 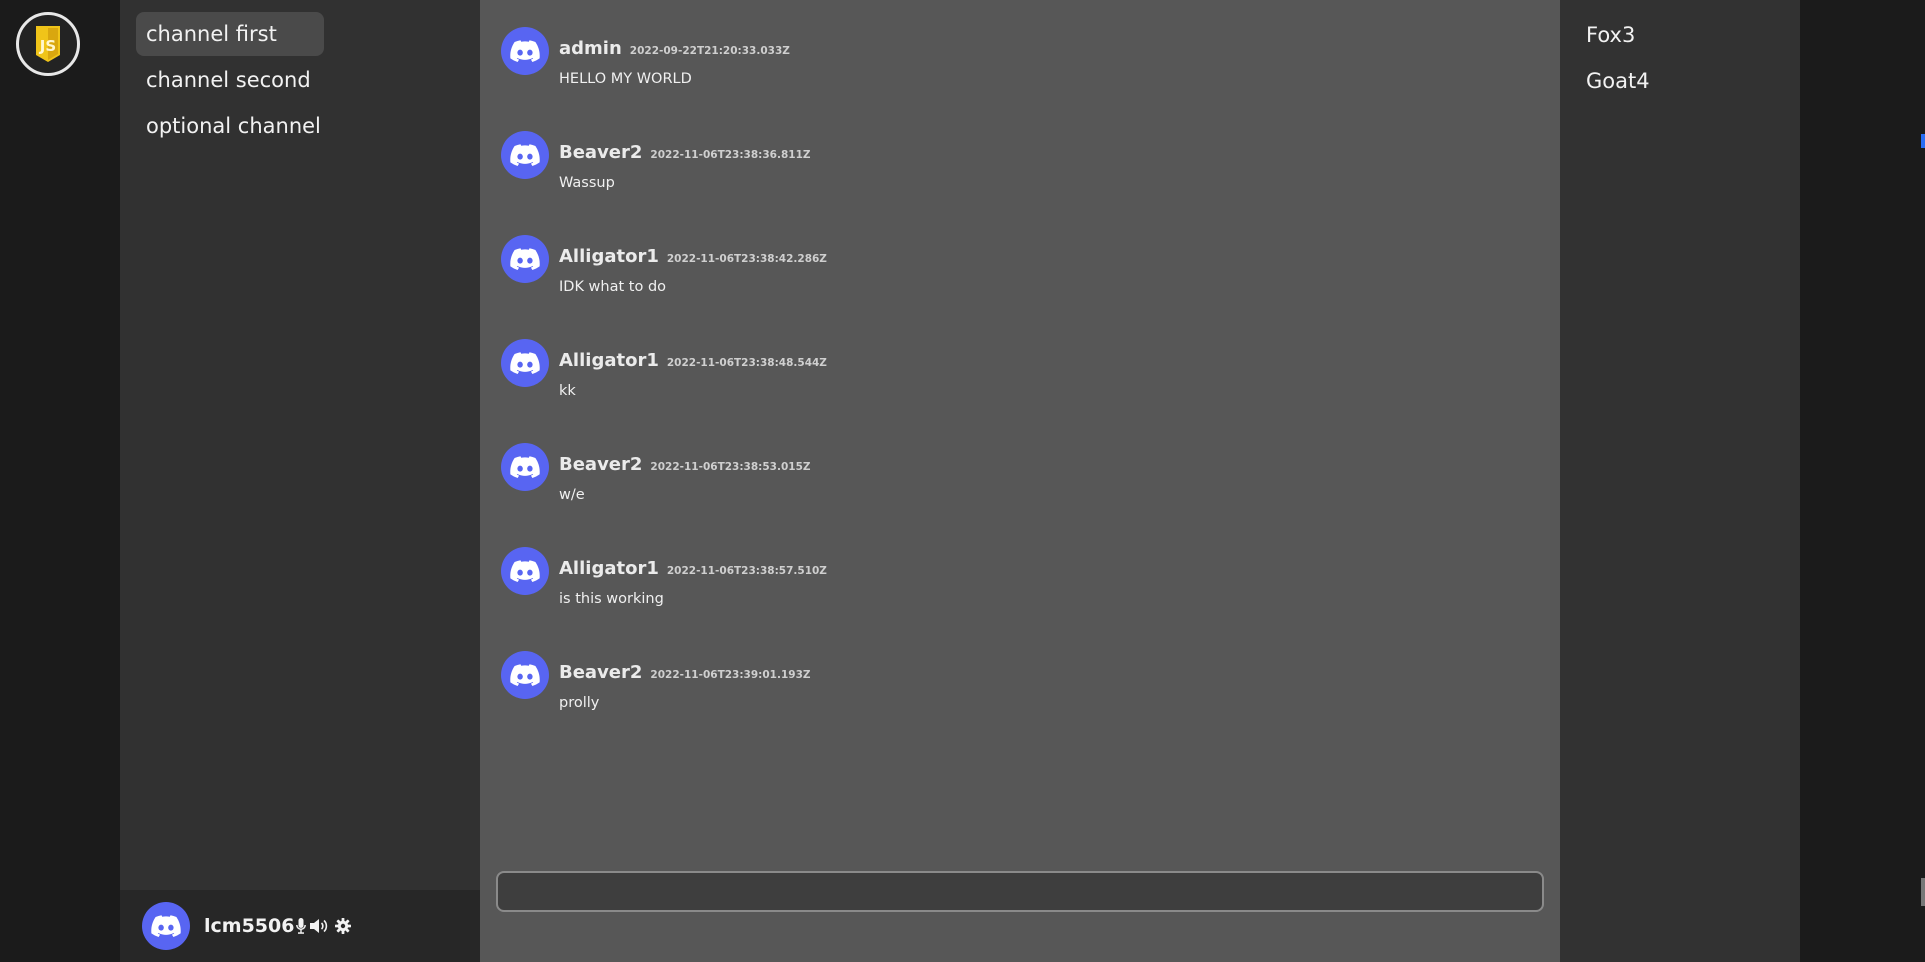 I want to click on channel-item-optional: optional channel, so click(x=233, y=126).